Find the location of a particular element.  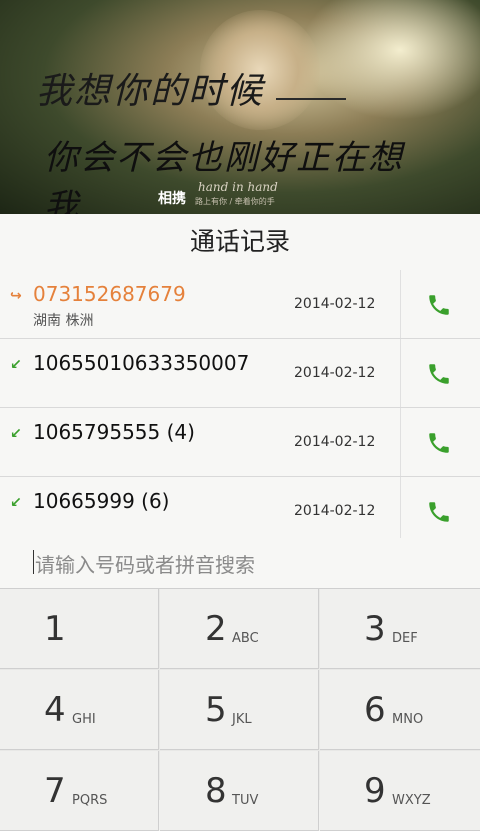

key-letters: PQRS is located at coordinates (90, 800).